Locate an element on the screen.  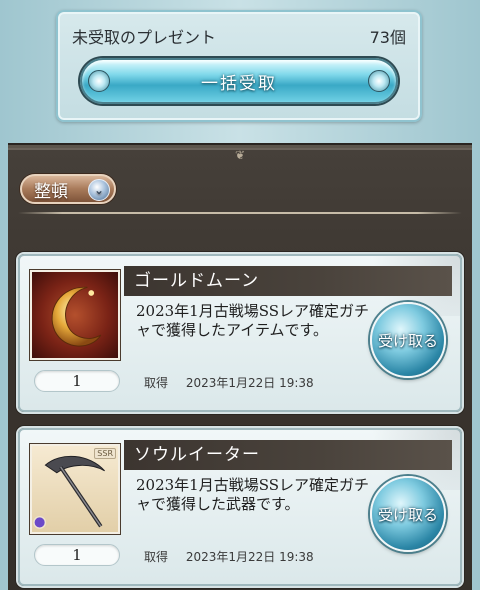
item-name: ソウルイーター is located at coordinates (288, 455).